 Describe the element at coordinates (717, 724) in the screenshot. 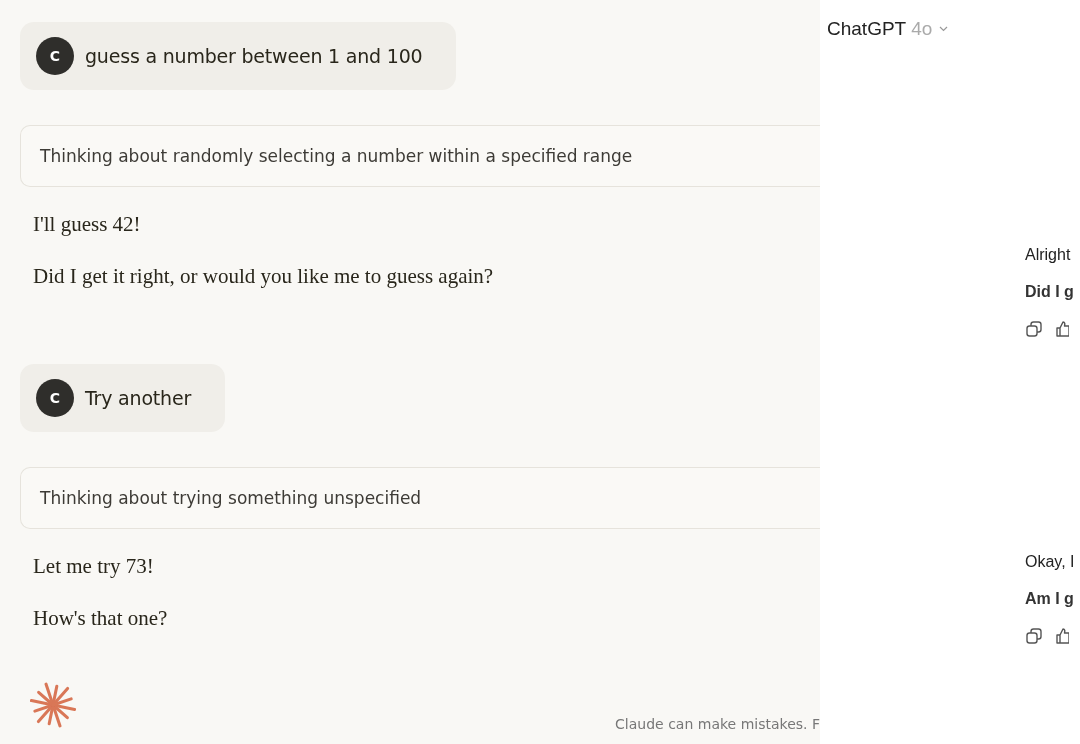

I see `disclaimer-text: Claude can make mistakes. F` at that location.